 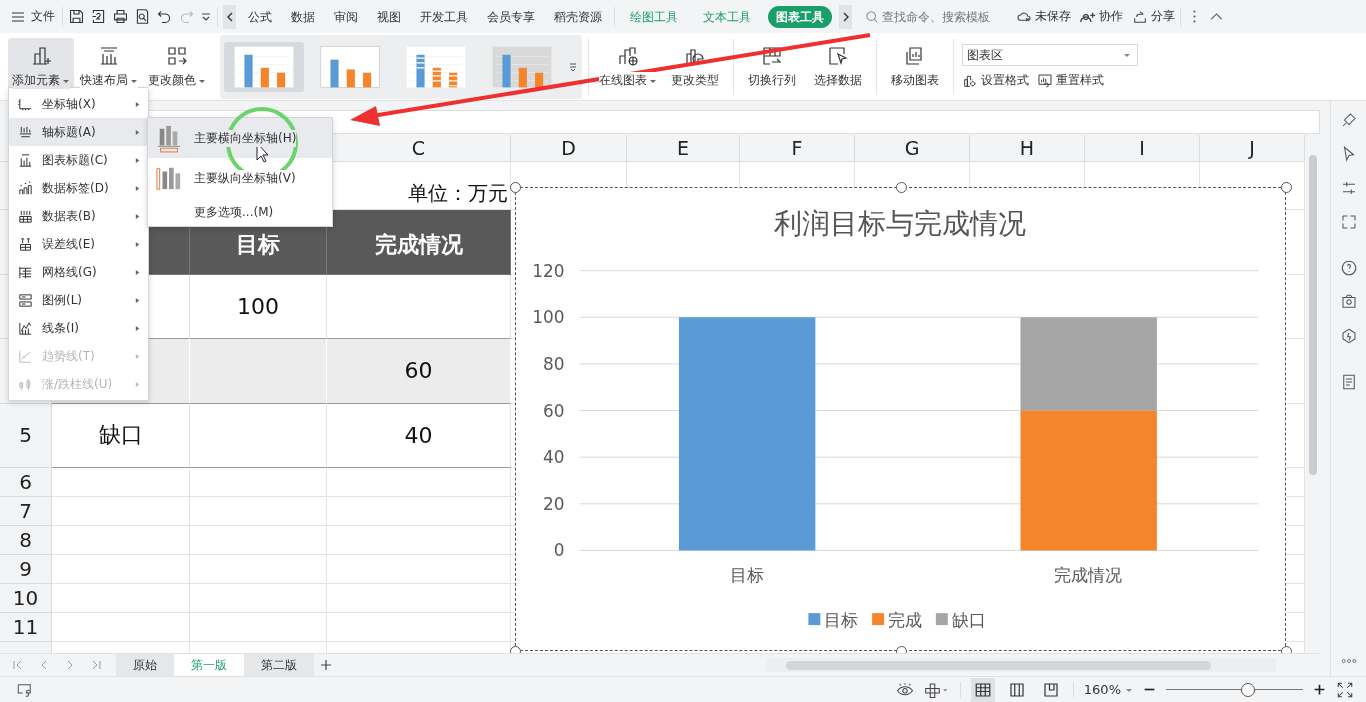 What do you see at coordinates (695, 66) in the screenshot?
I see `ribbon-button: 更改类型` at bounding box center [695, 66].